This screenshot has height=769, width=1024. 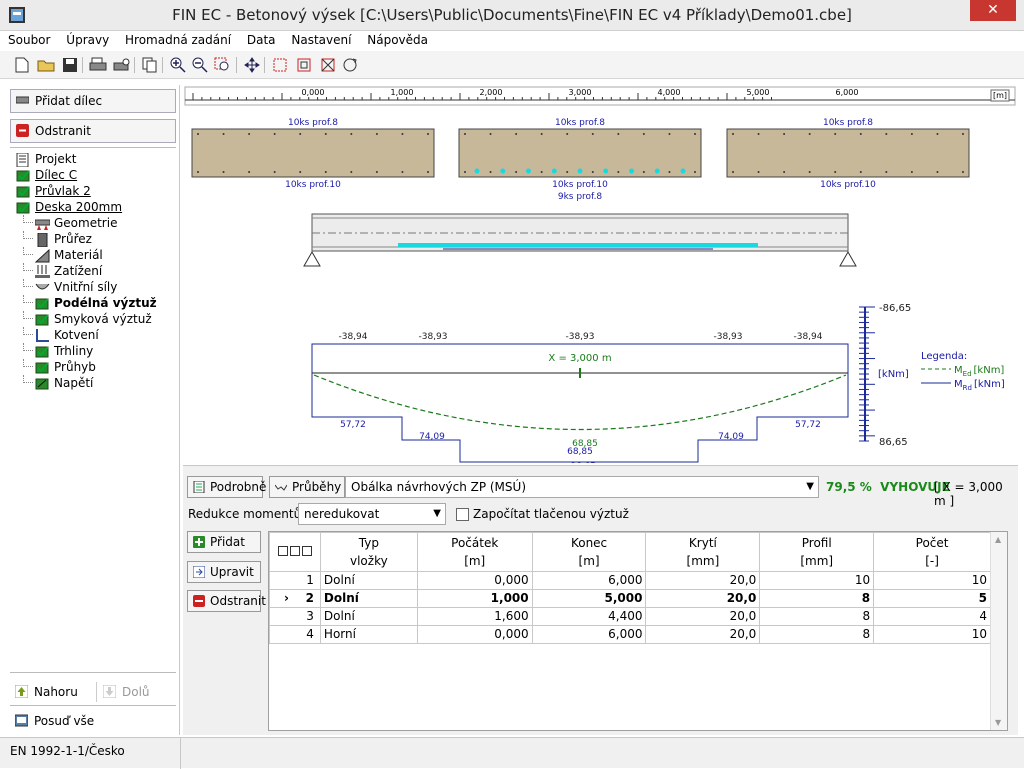 What do you see at coordinates (46, 65) in the screenshot?
I see `open-folder-icon` at bounding box center [46, 65].